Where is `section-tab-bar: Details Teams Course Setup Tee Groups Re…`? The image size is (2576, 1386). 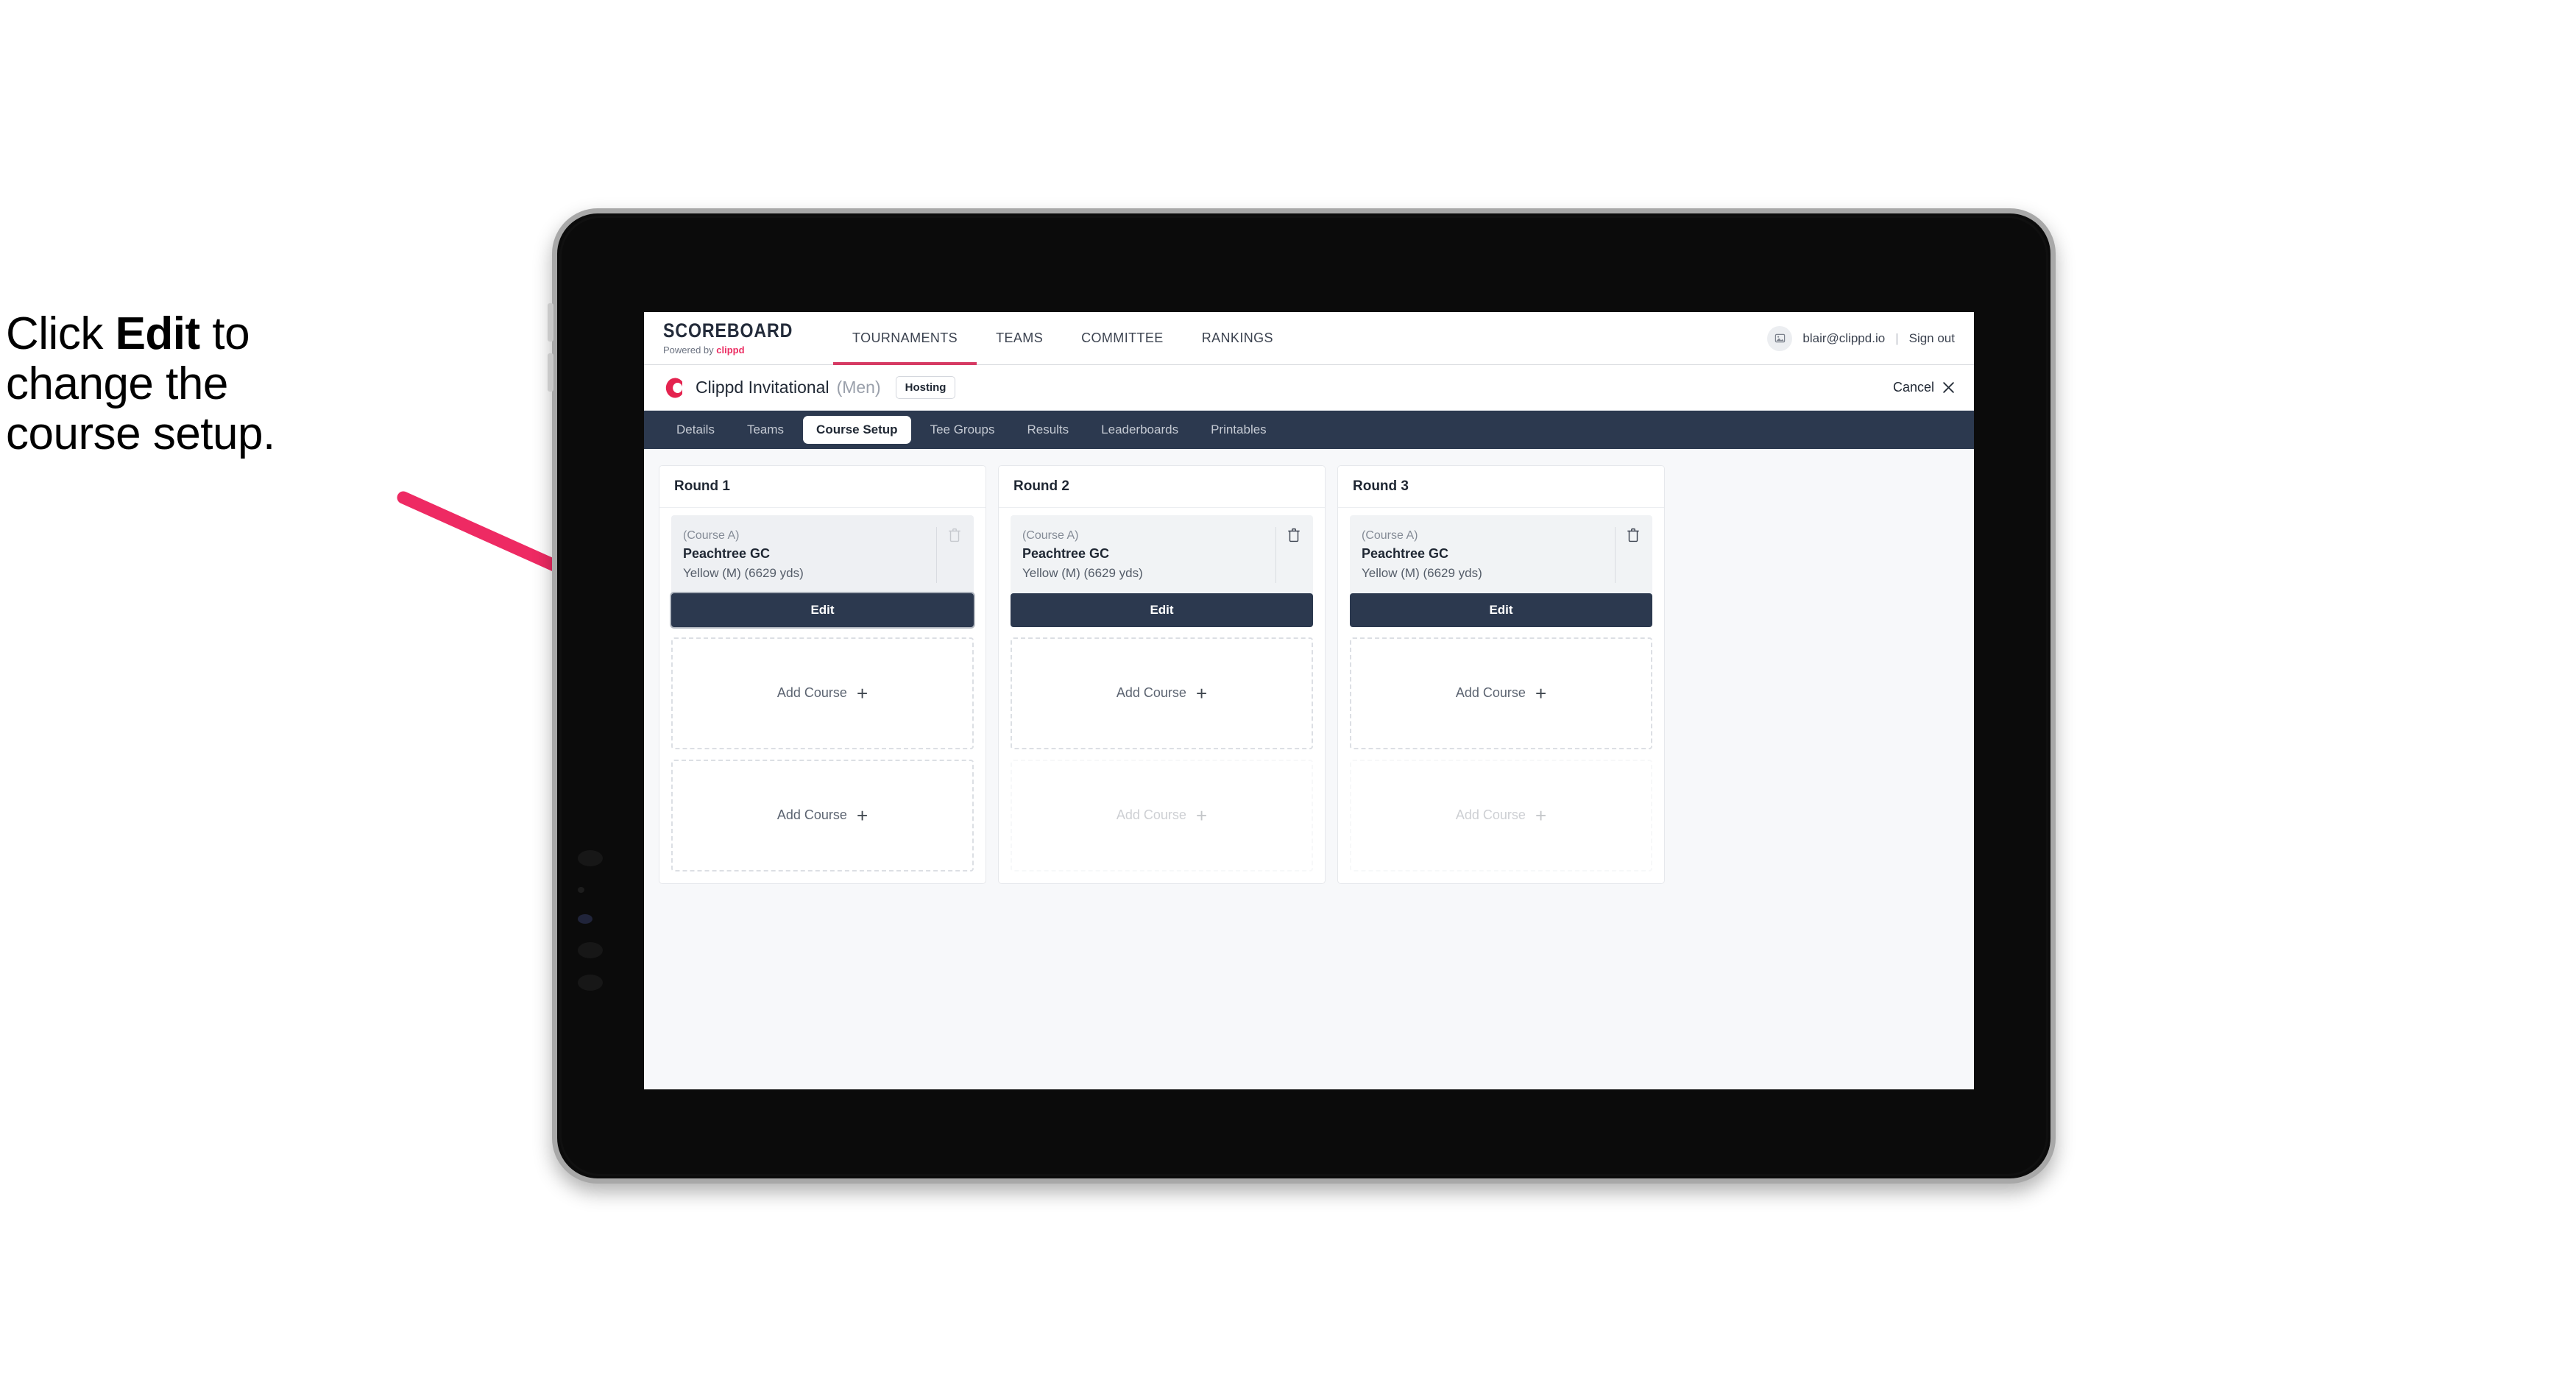 section-tab-bar: Details Teams Course Setup Tee Groups Re… is located at coordinates (1309, 430).